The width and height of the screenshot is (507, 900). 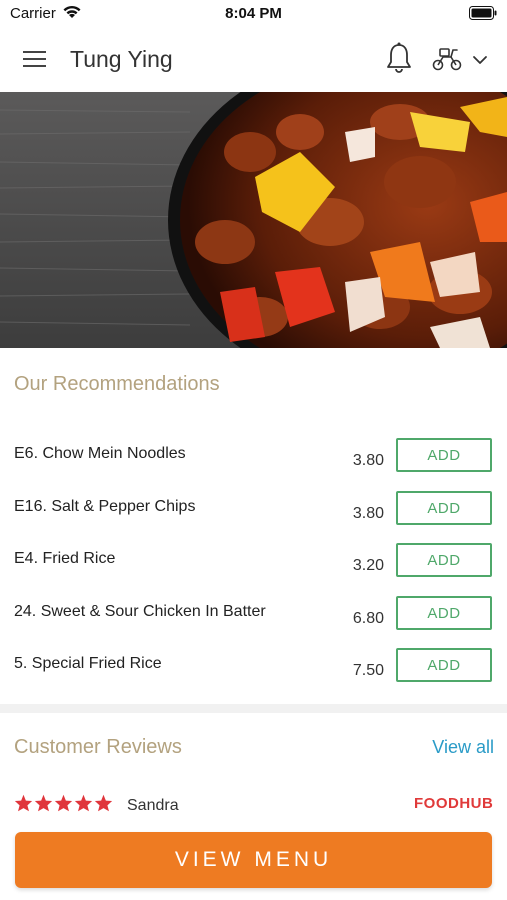 I want to click on view-all-link: View all, so click(x=463, y=747).